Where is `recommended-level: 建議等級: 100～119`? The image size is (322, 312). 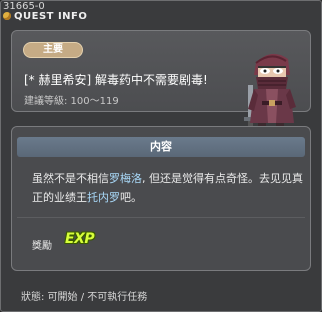
recommended-level: 建議等級: 100～119 is located at coordinates (71, 101).